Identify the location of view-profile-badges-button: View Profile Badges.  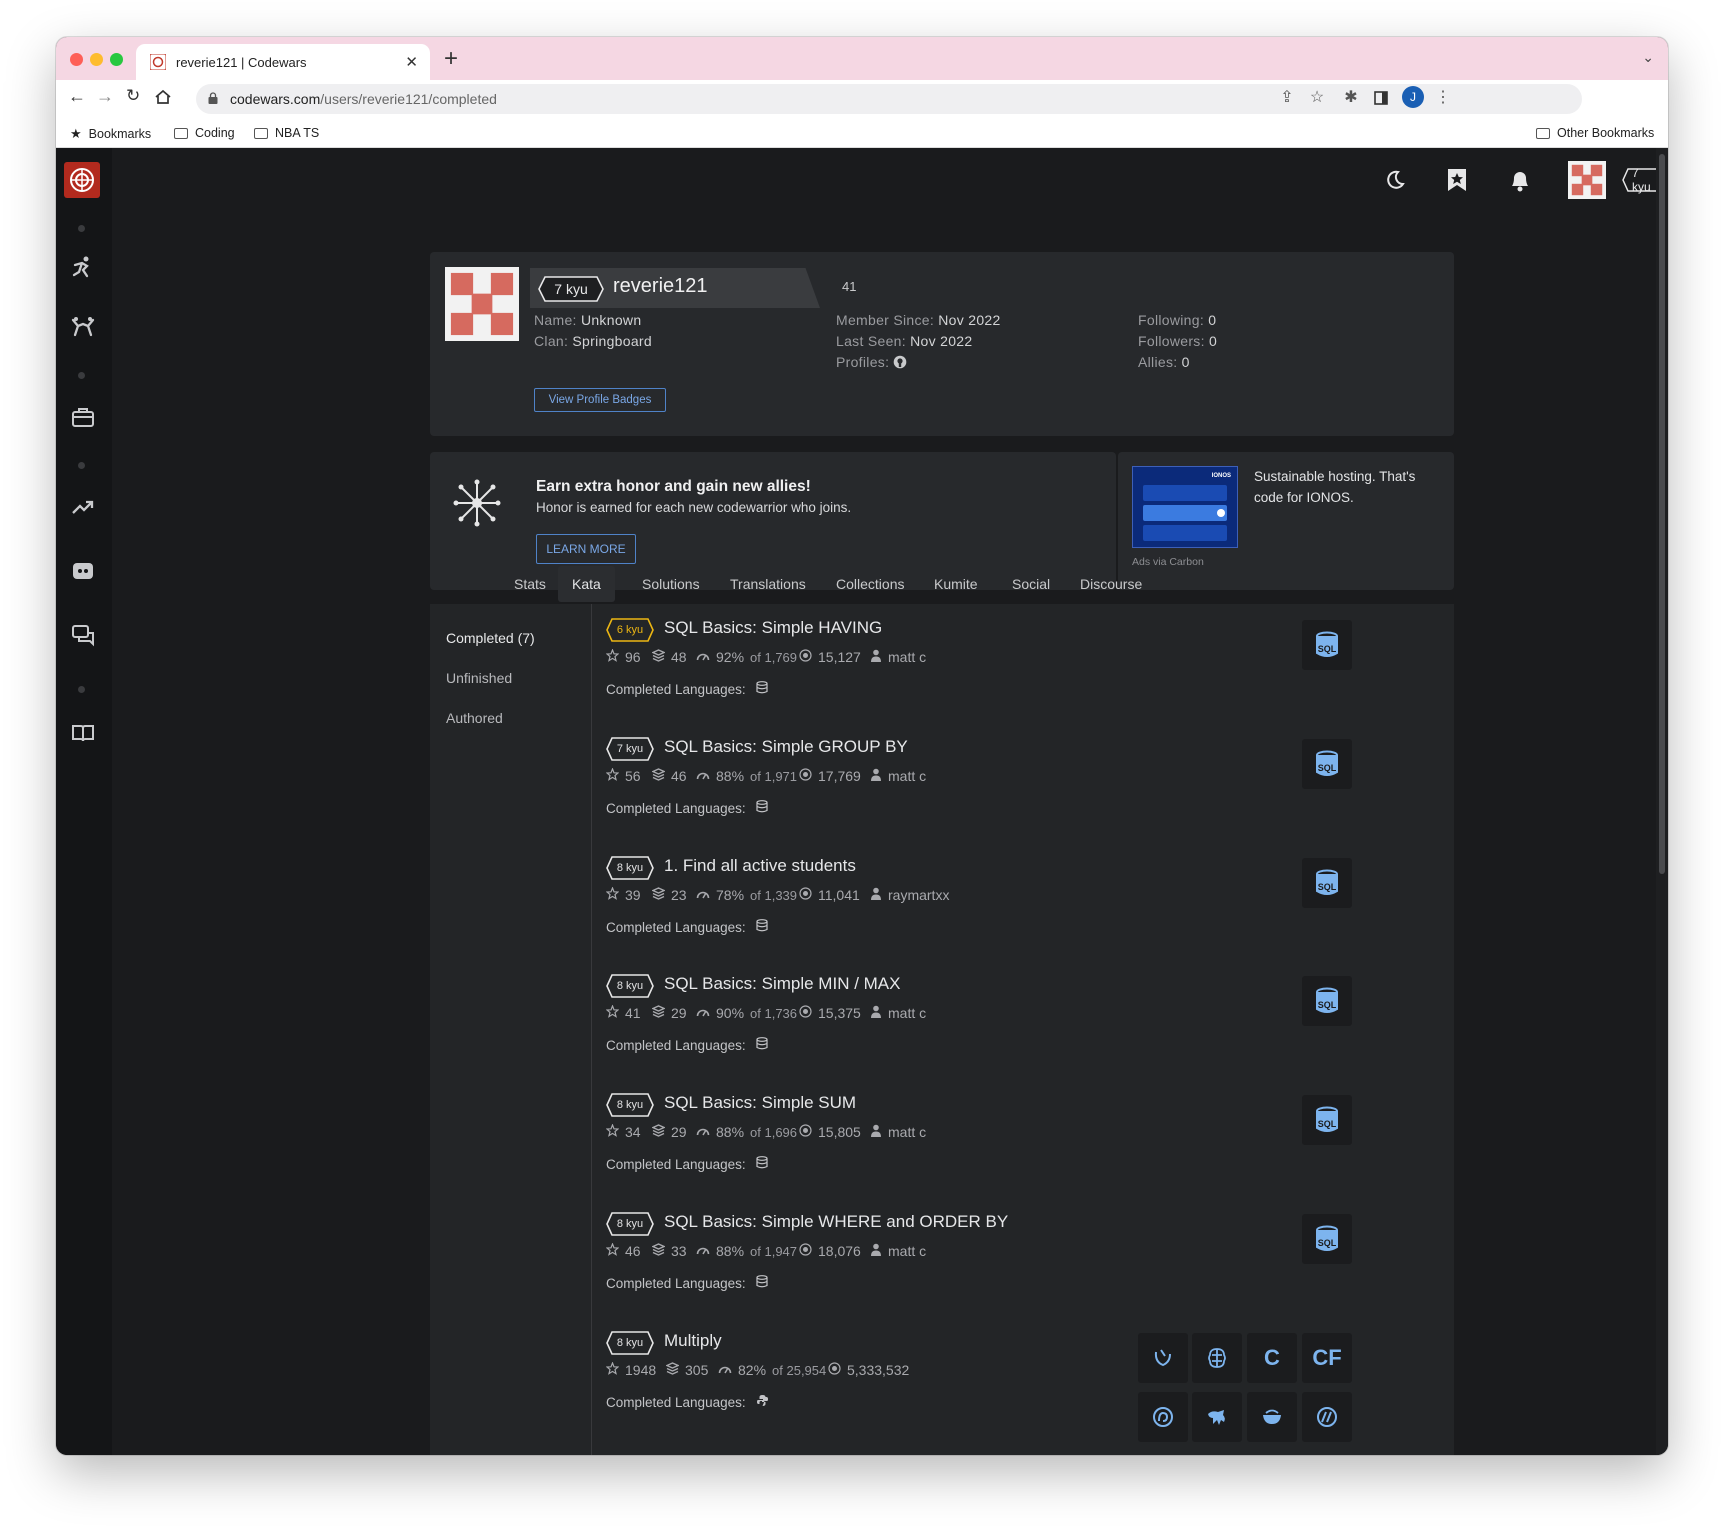
(600, 400).